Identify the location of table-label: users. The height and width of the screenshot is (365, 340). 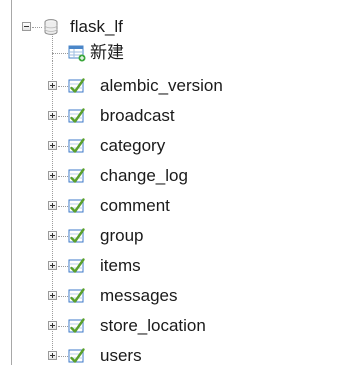
(121, 355).